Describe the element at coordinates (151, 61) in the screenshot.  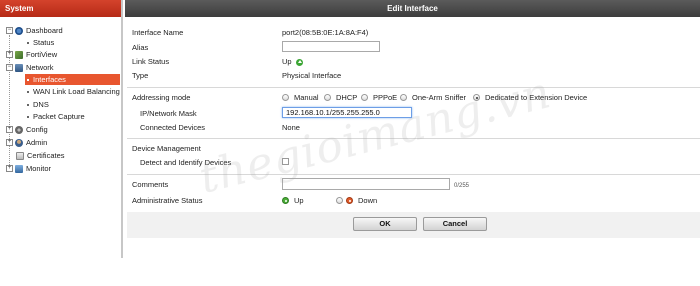
I see `link-status-label: Link Status` at that location.